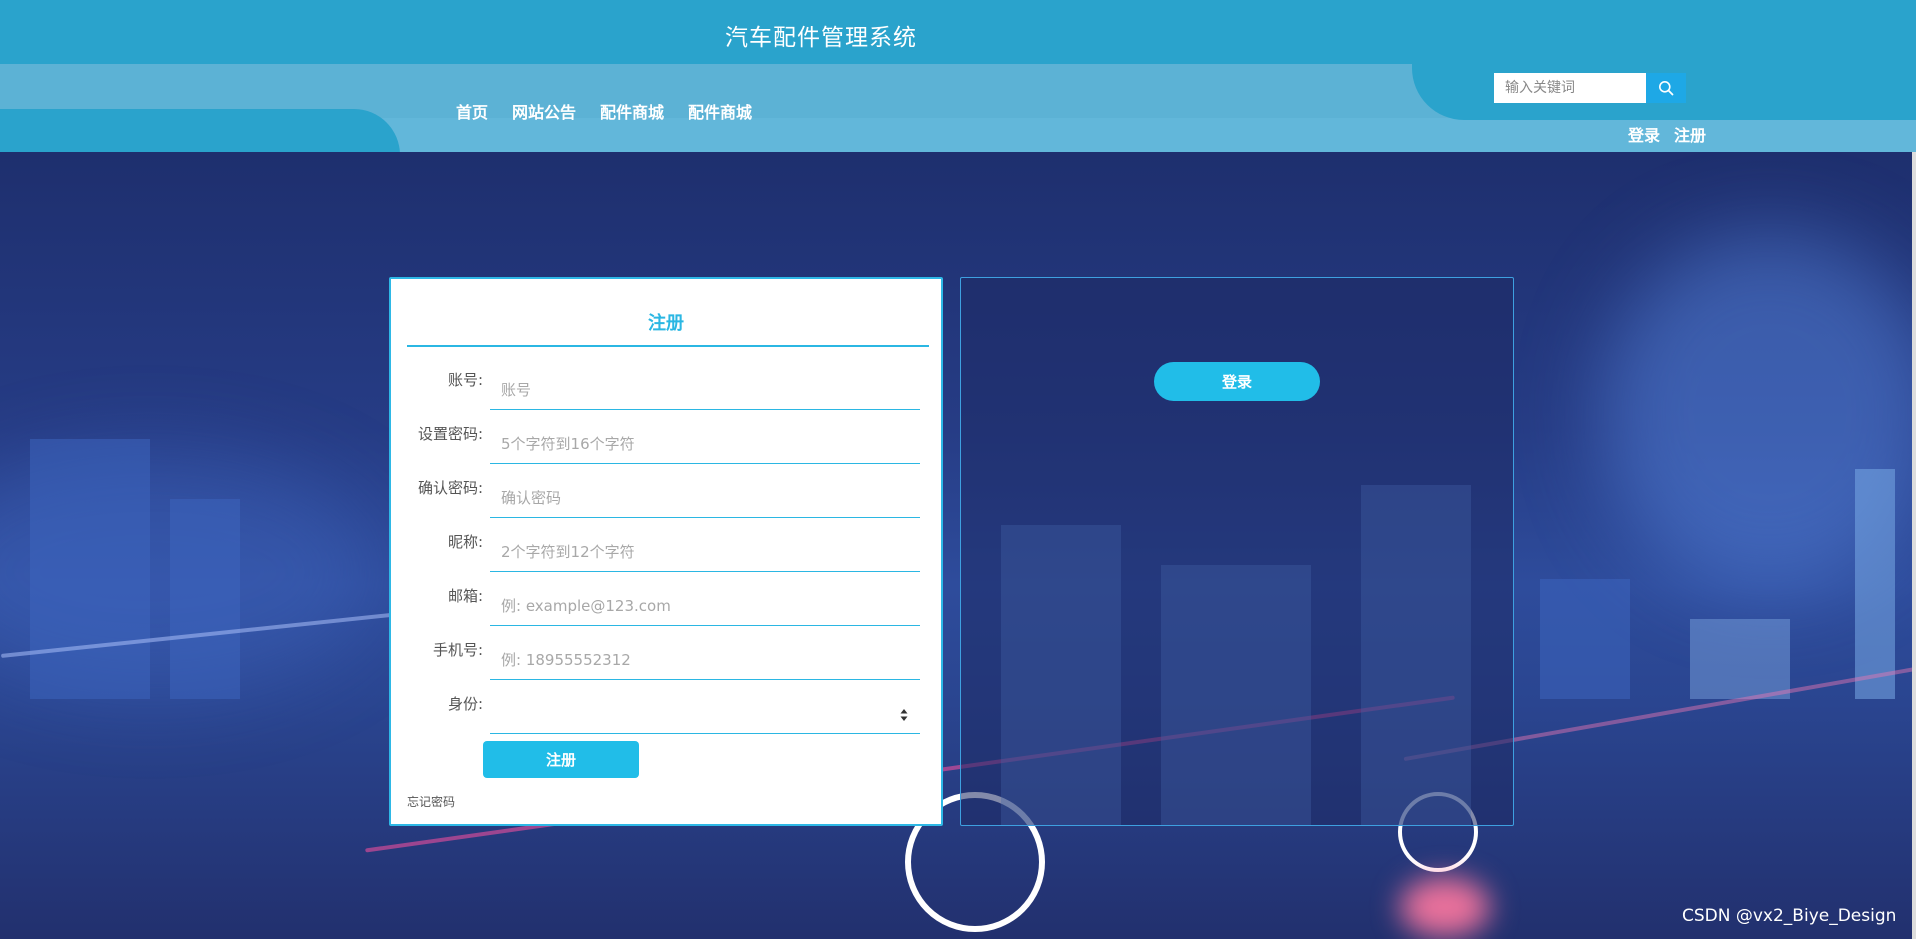 This screenshot has height=939, width=1916. Describe the element at coordinates (457, 650) in the screenshot. I see `phone-label: 手机号:` at that location.